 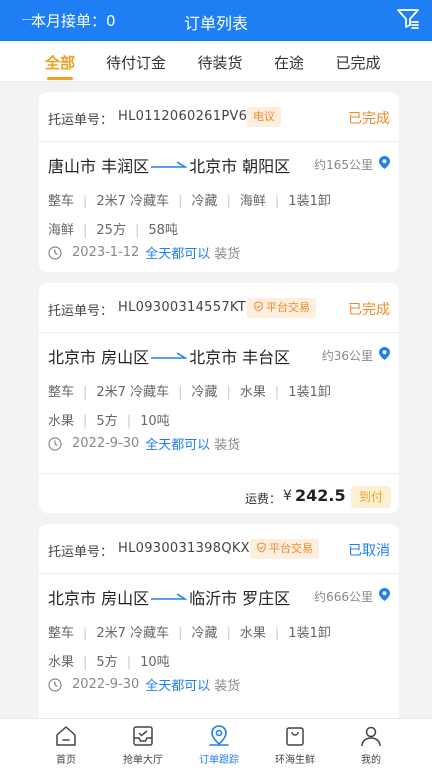 What do you see at coordinates (295, 760) in the screenshot?
I see `nav-fresh-market-label: 环海生鲜` at bounding box center [295, 760].